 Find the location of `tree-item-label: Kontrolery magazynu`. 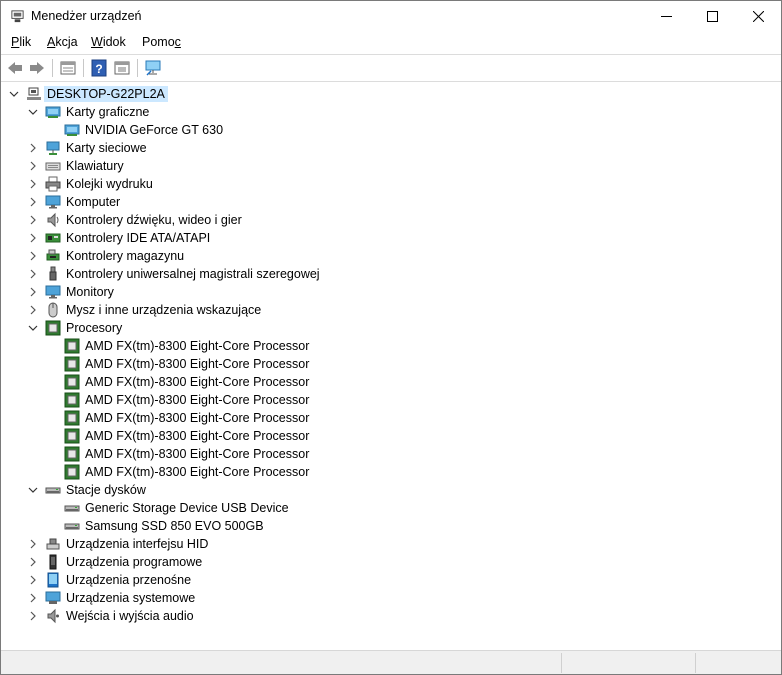

tree-item-label: Kontrolery magazynu is located at coordinates (125, 256).